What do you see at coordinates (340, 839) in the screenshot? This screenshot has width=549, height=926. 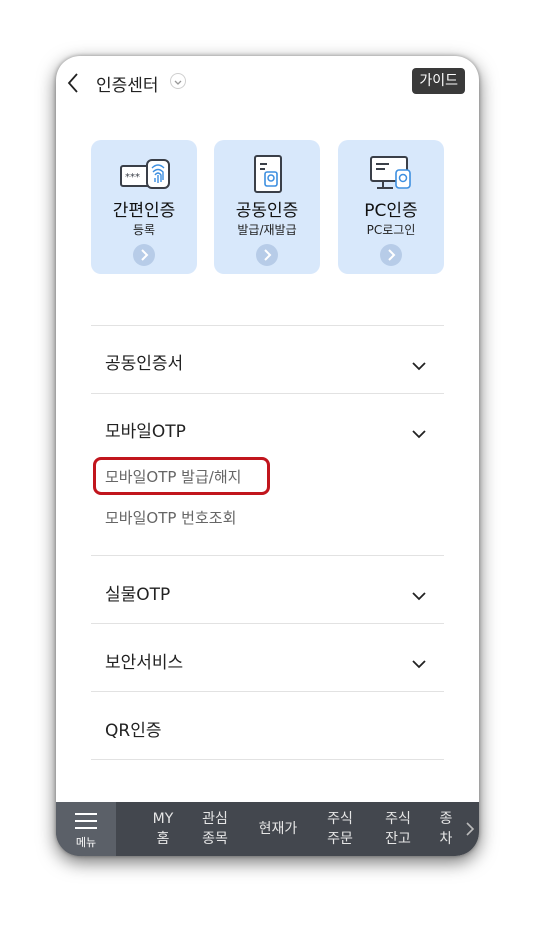 I see `tab-label: 주문` at bounding box center [340, 839].